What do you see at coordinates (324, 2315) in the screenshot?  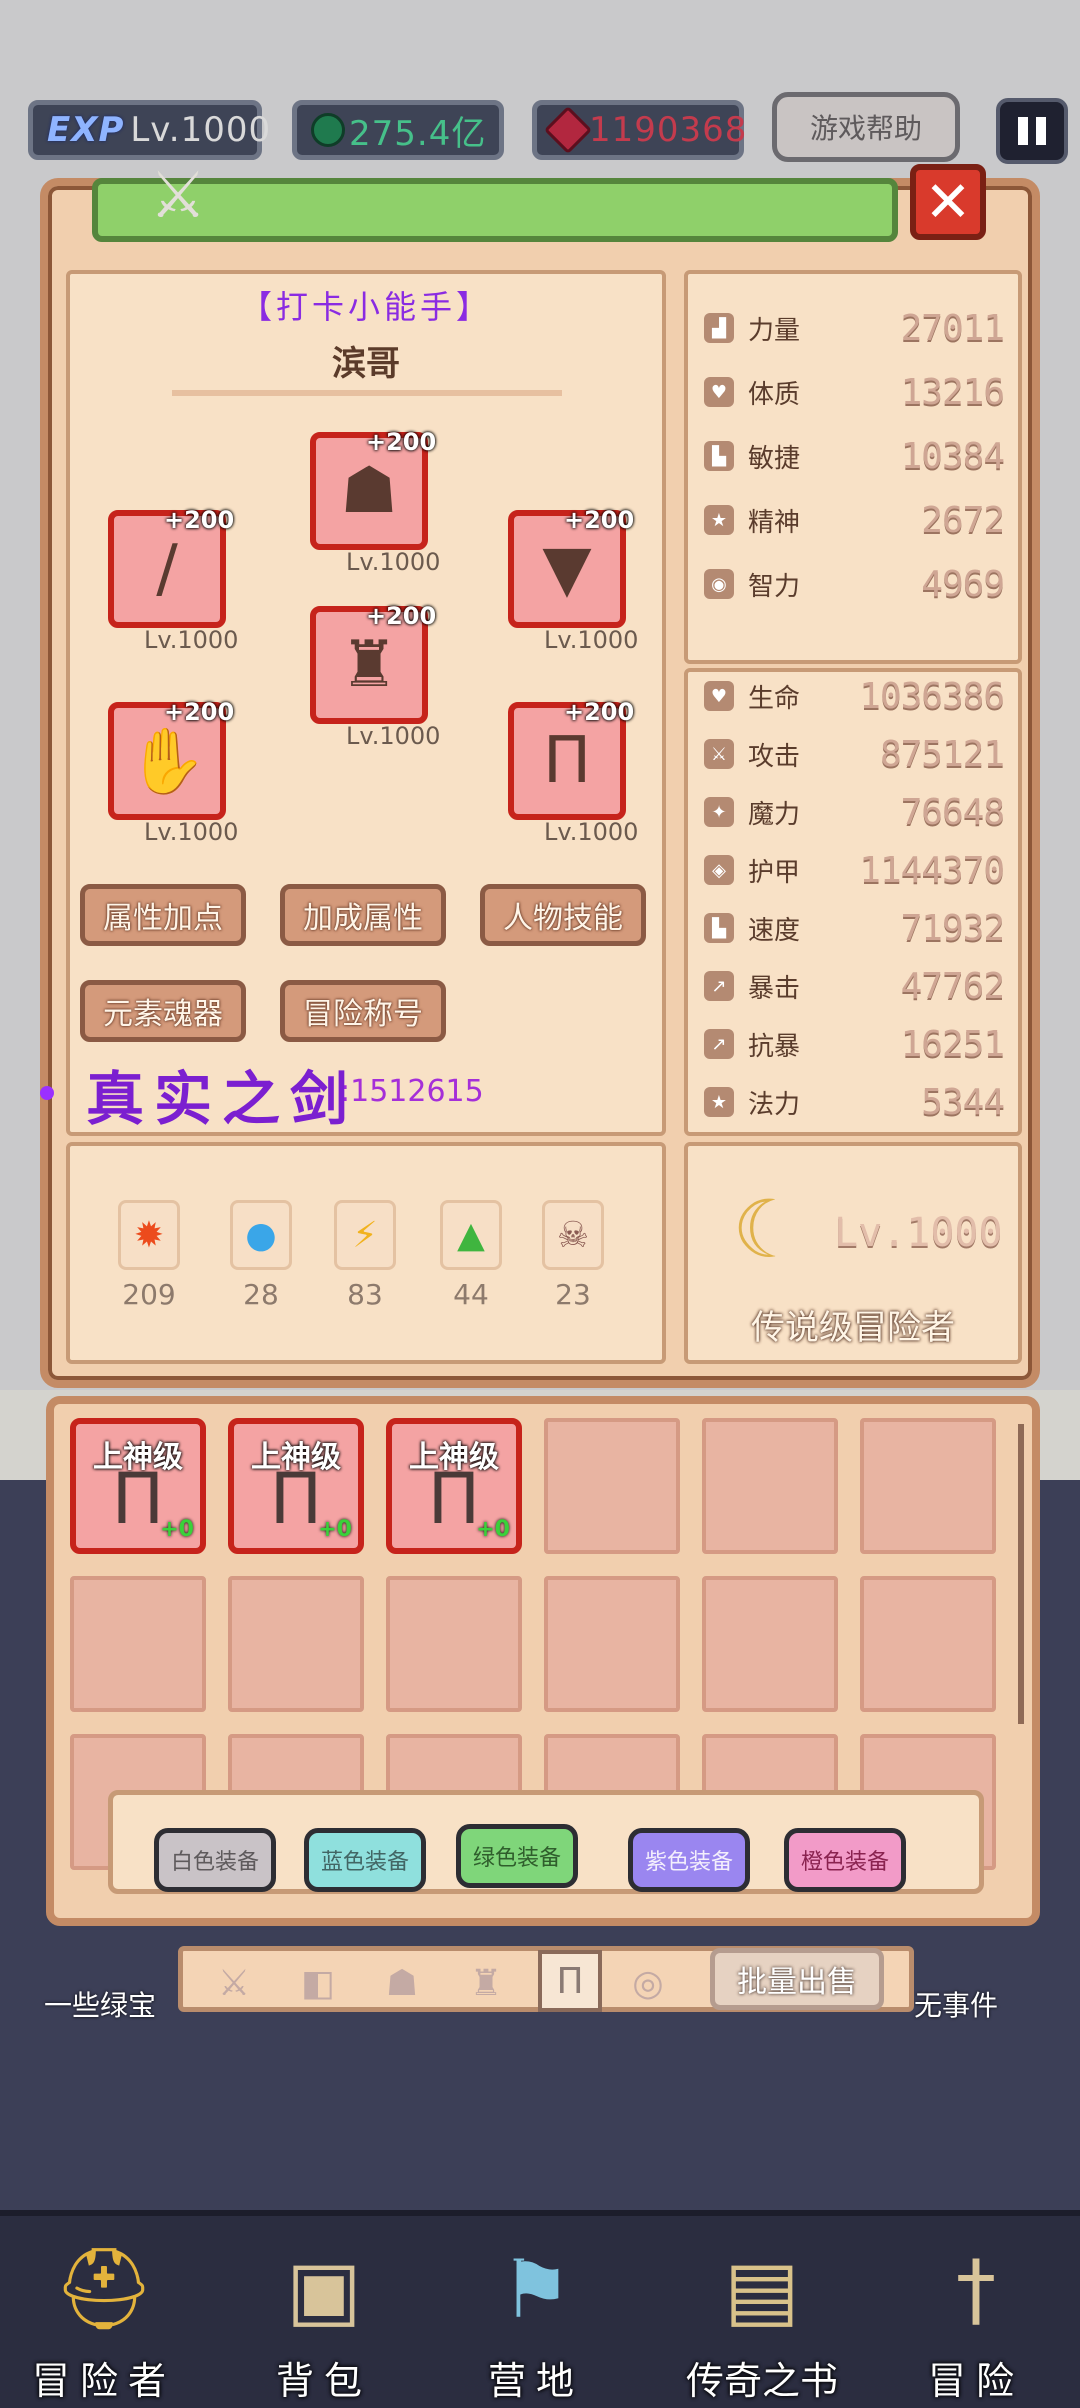 I see `nav-backpack: ▣ 背包` at bounding box center [324, 2315].